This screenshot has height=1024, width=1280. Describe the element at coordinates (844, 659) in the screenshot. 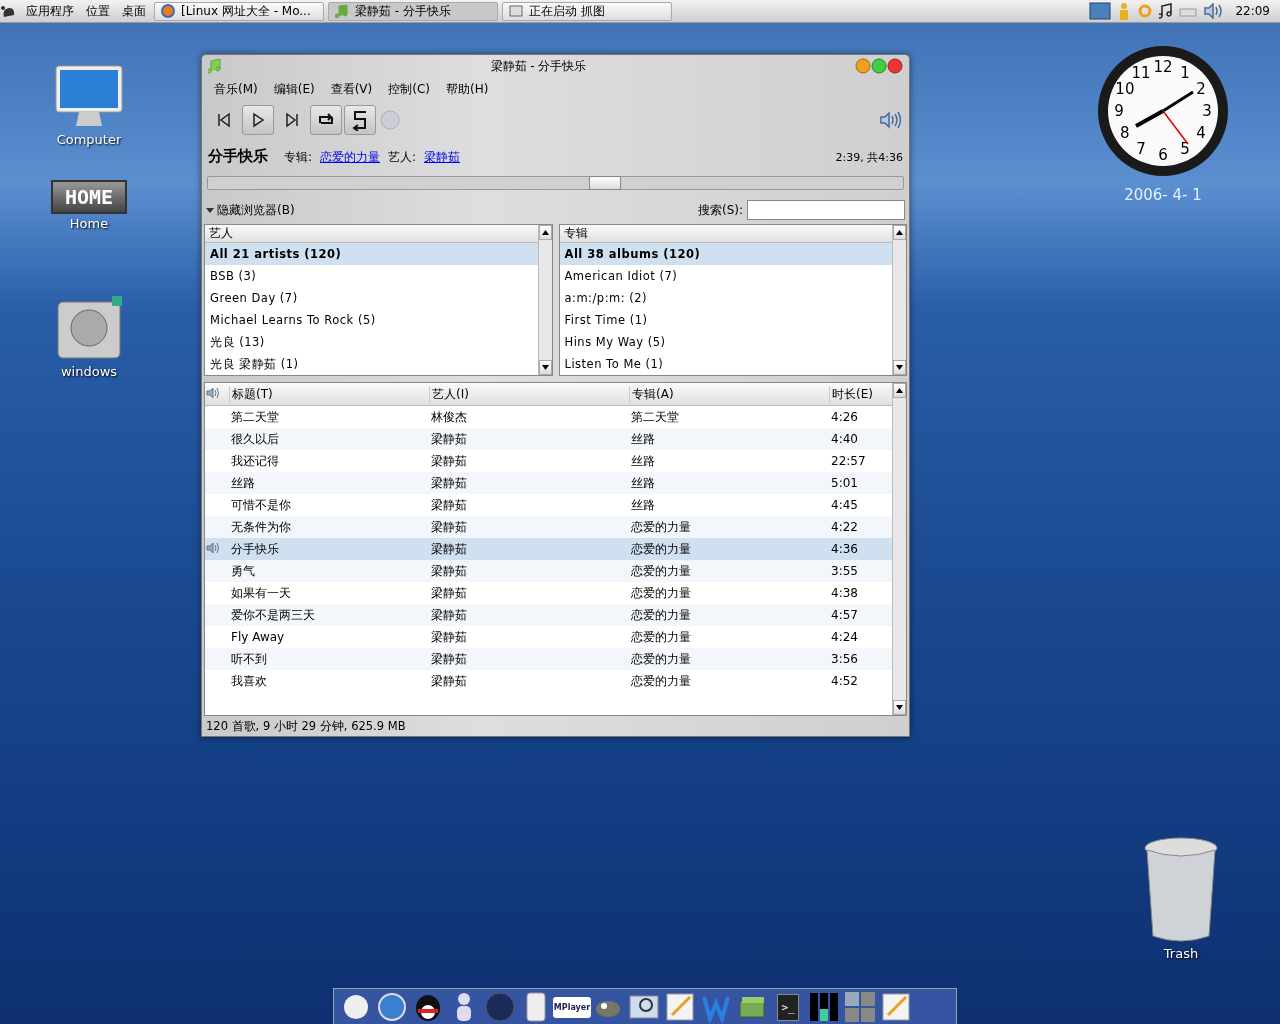

I see `table-cell-text: 3:56` at that location.